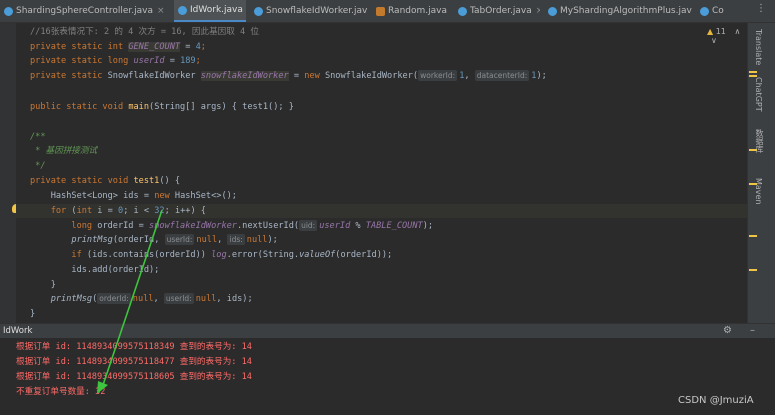 The image size is (775, 415). What do you see at coordinates (144, 32) in the screenshot?
I see `comment: //16张表情况下: 2 的 4 次方 = 16, 因此基因取 4 位` at bounding box center [144, 32].